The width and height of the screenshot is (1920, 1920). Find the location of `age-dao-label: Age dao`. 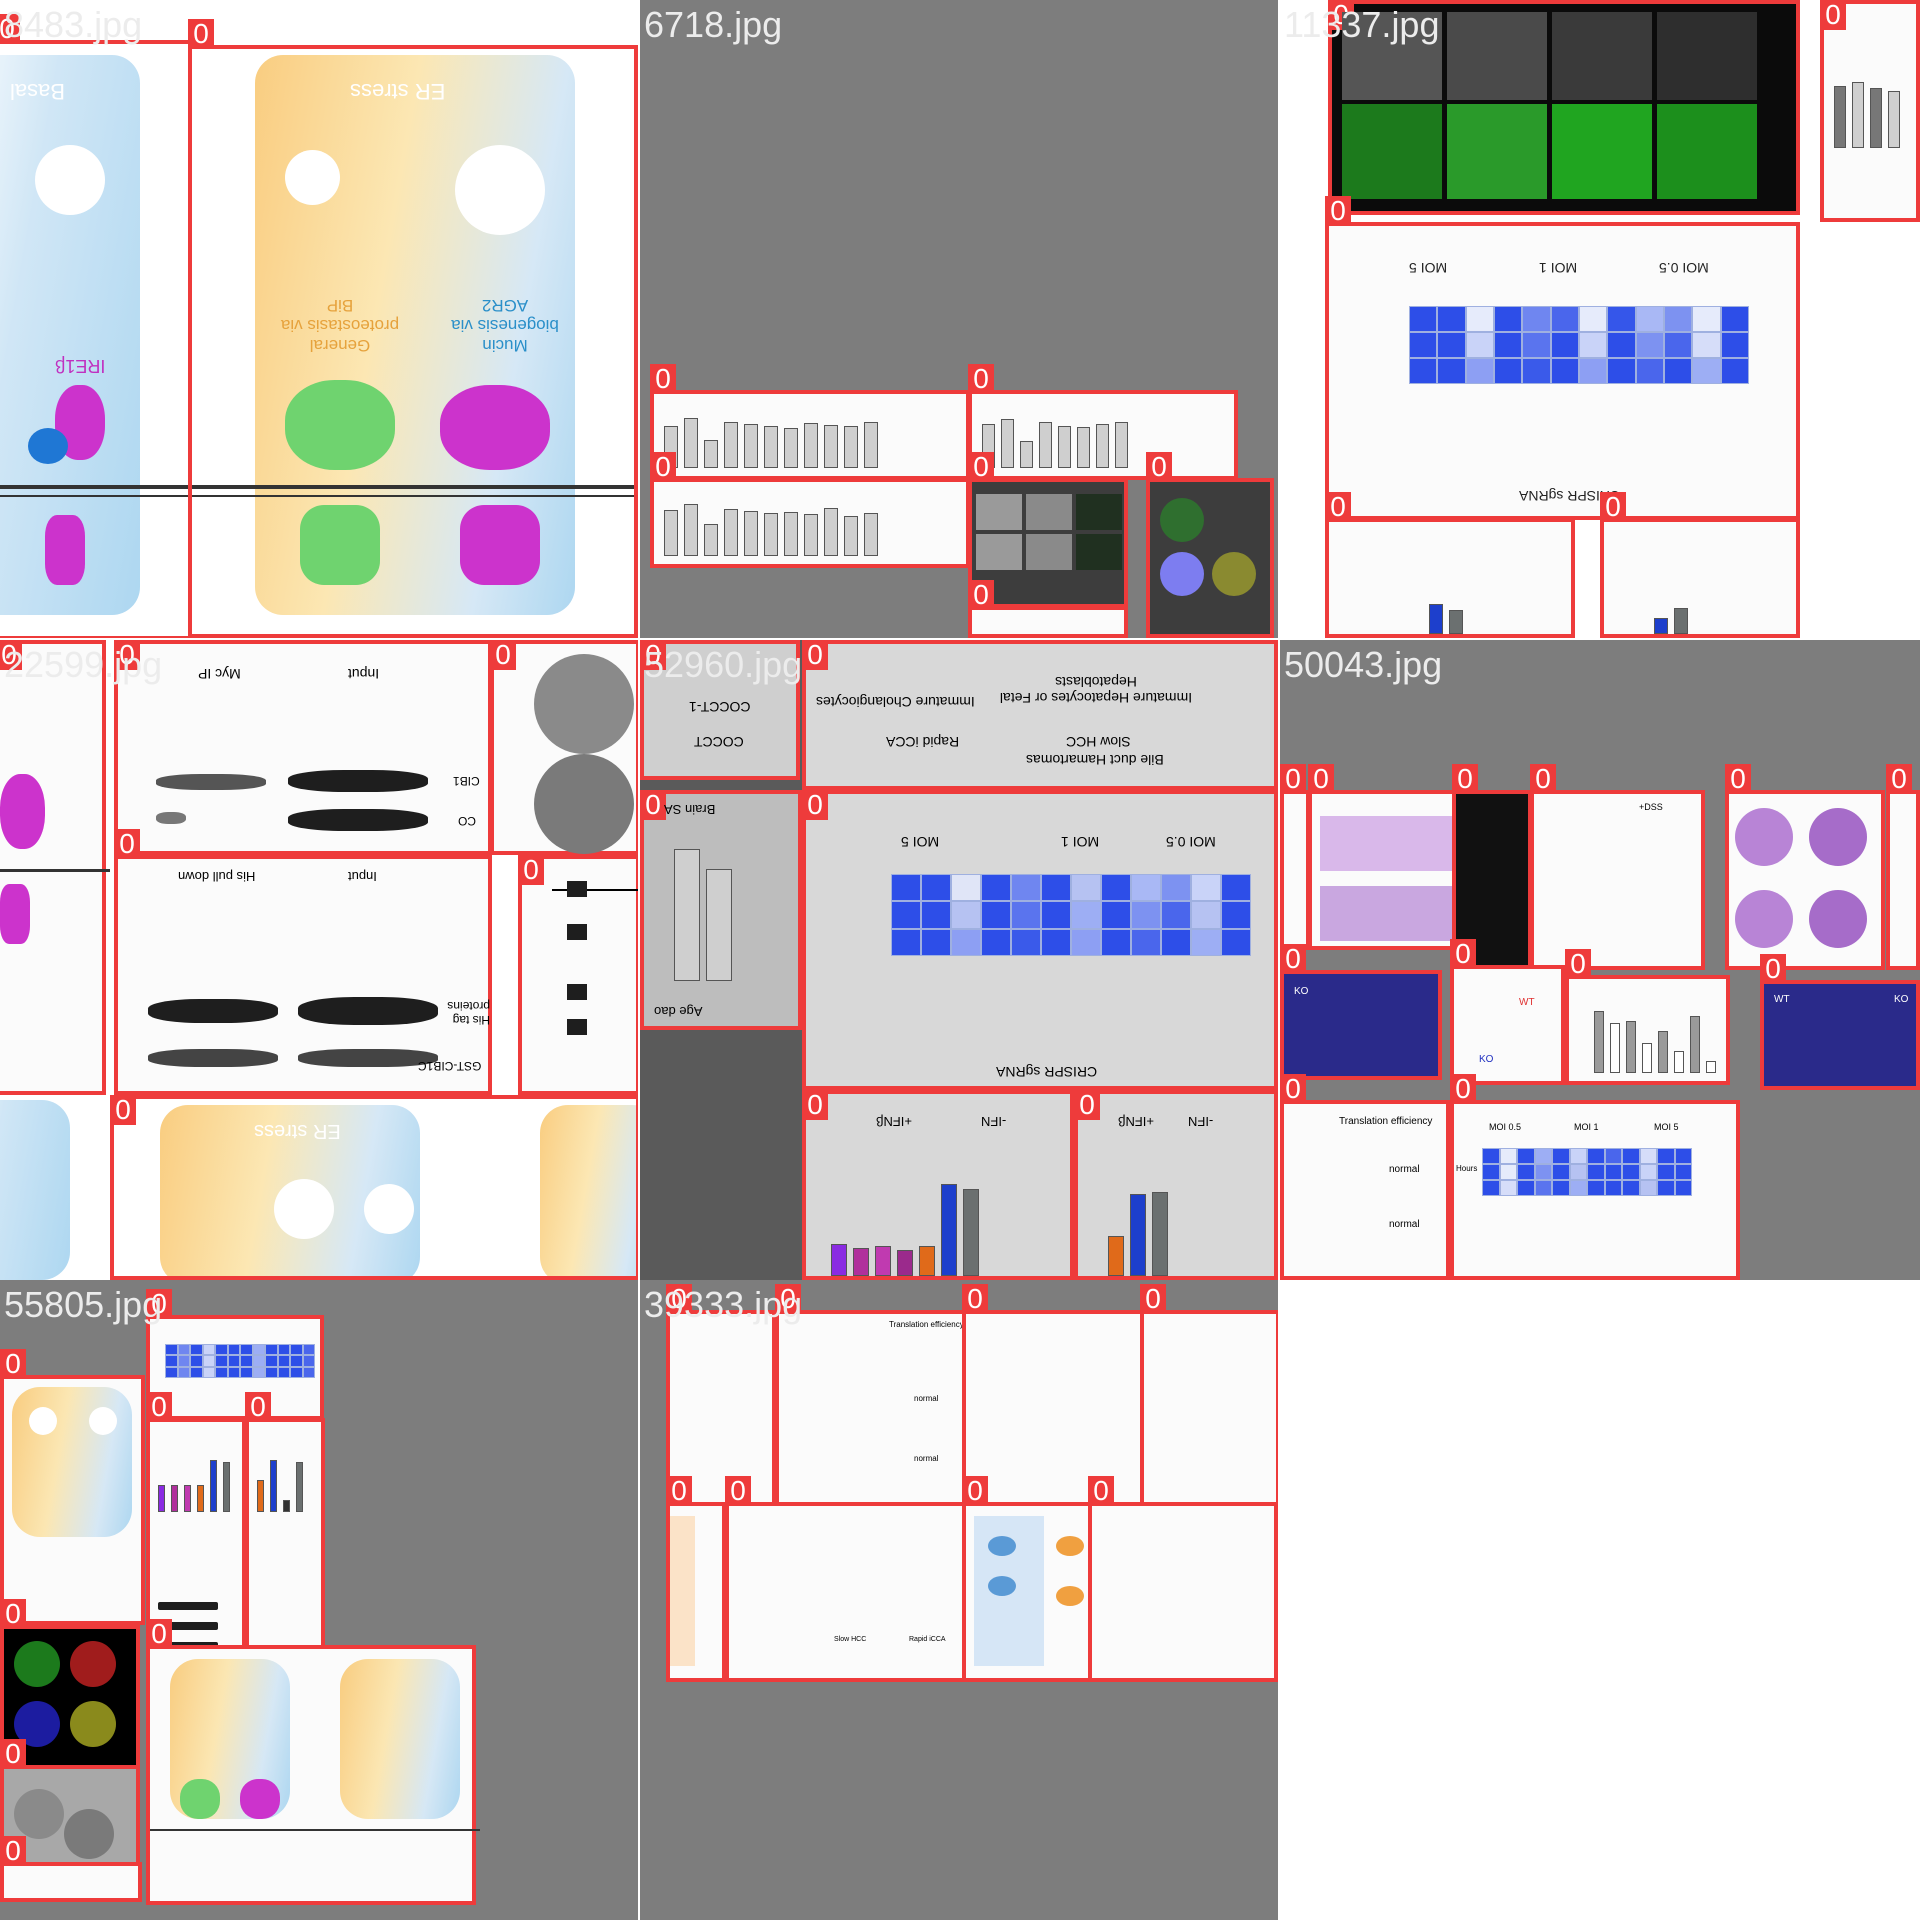

age-dao-label: Age dao is located at coordinates (678, 1011).